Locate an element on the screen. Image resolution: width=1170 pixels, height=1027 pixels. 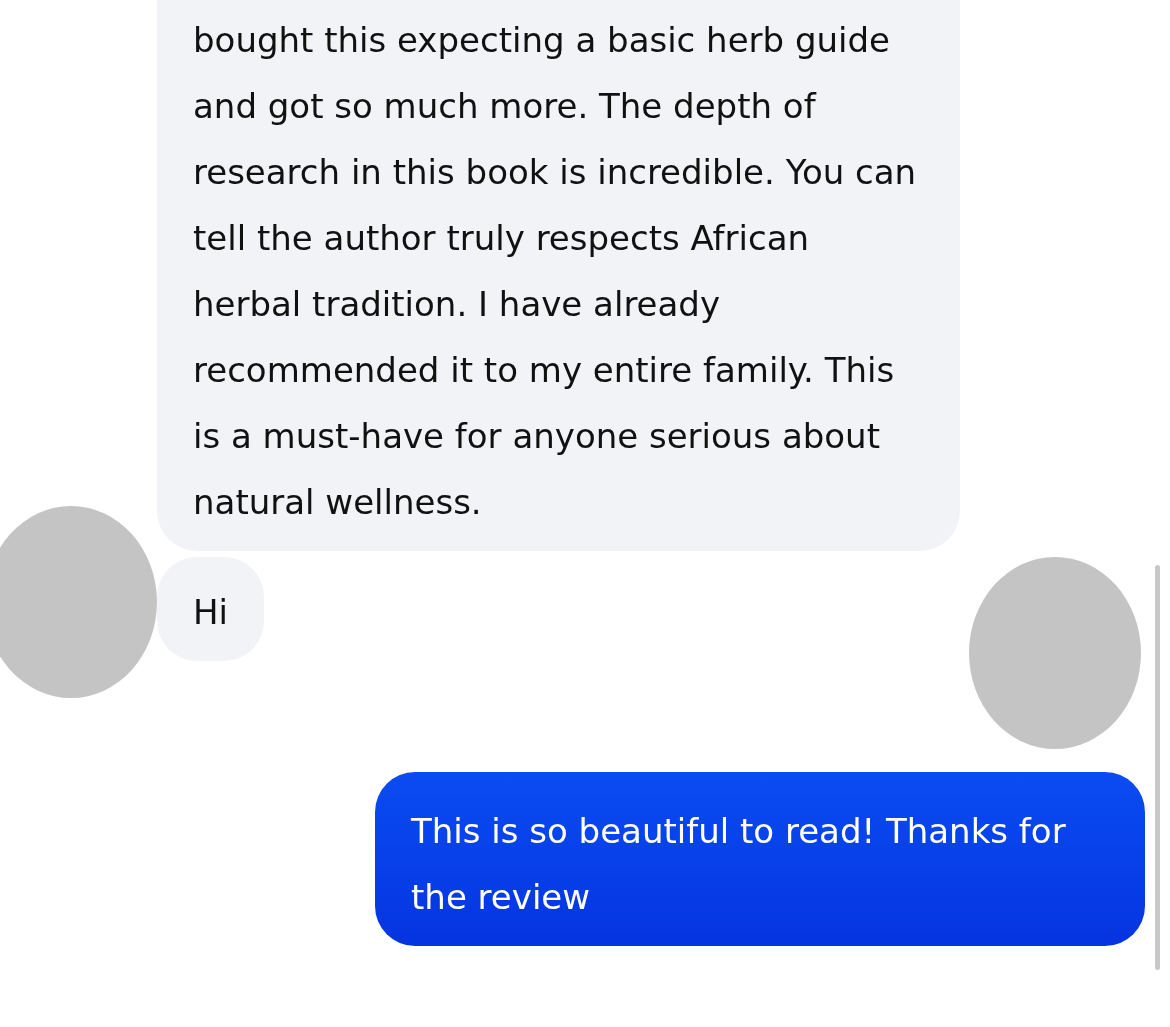
message-bubble: This is so beautiful to read! Thanks for the review is located at coordinates (760, 859).